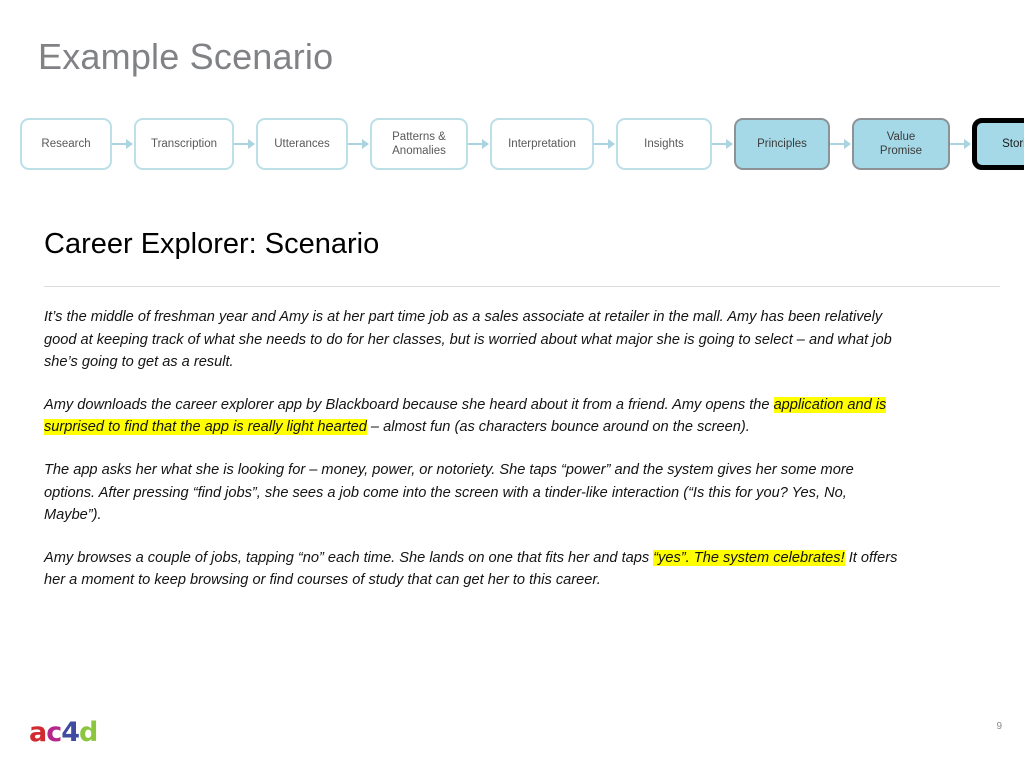 This screenshot has height=768, width=1024. I want to click on flow-step-insights: Insights, so click(664, 144).